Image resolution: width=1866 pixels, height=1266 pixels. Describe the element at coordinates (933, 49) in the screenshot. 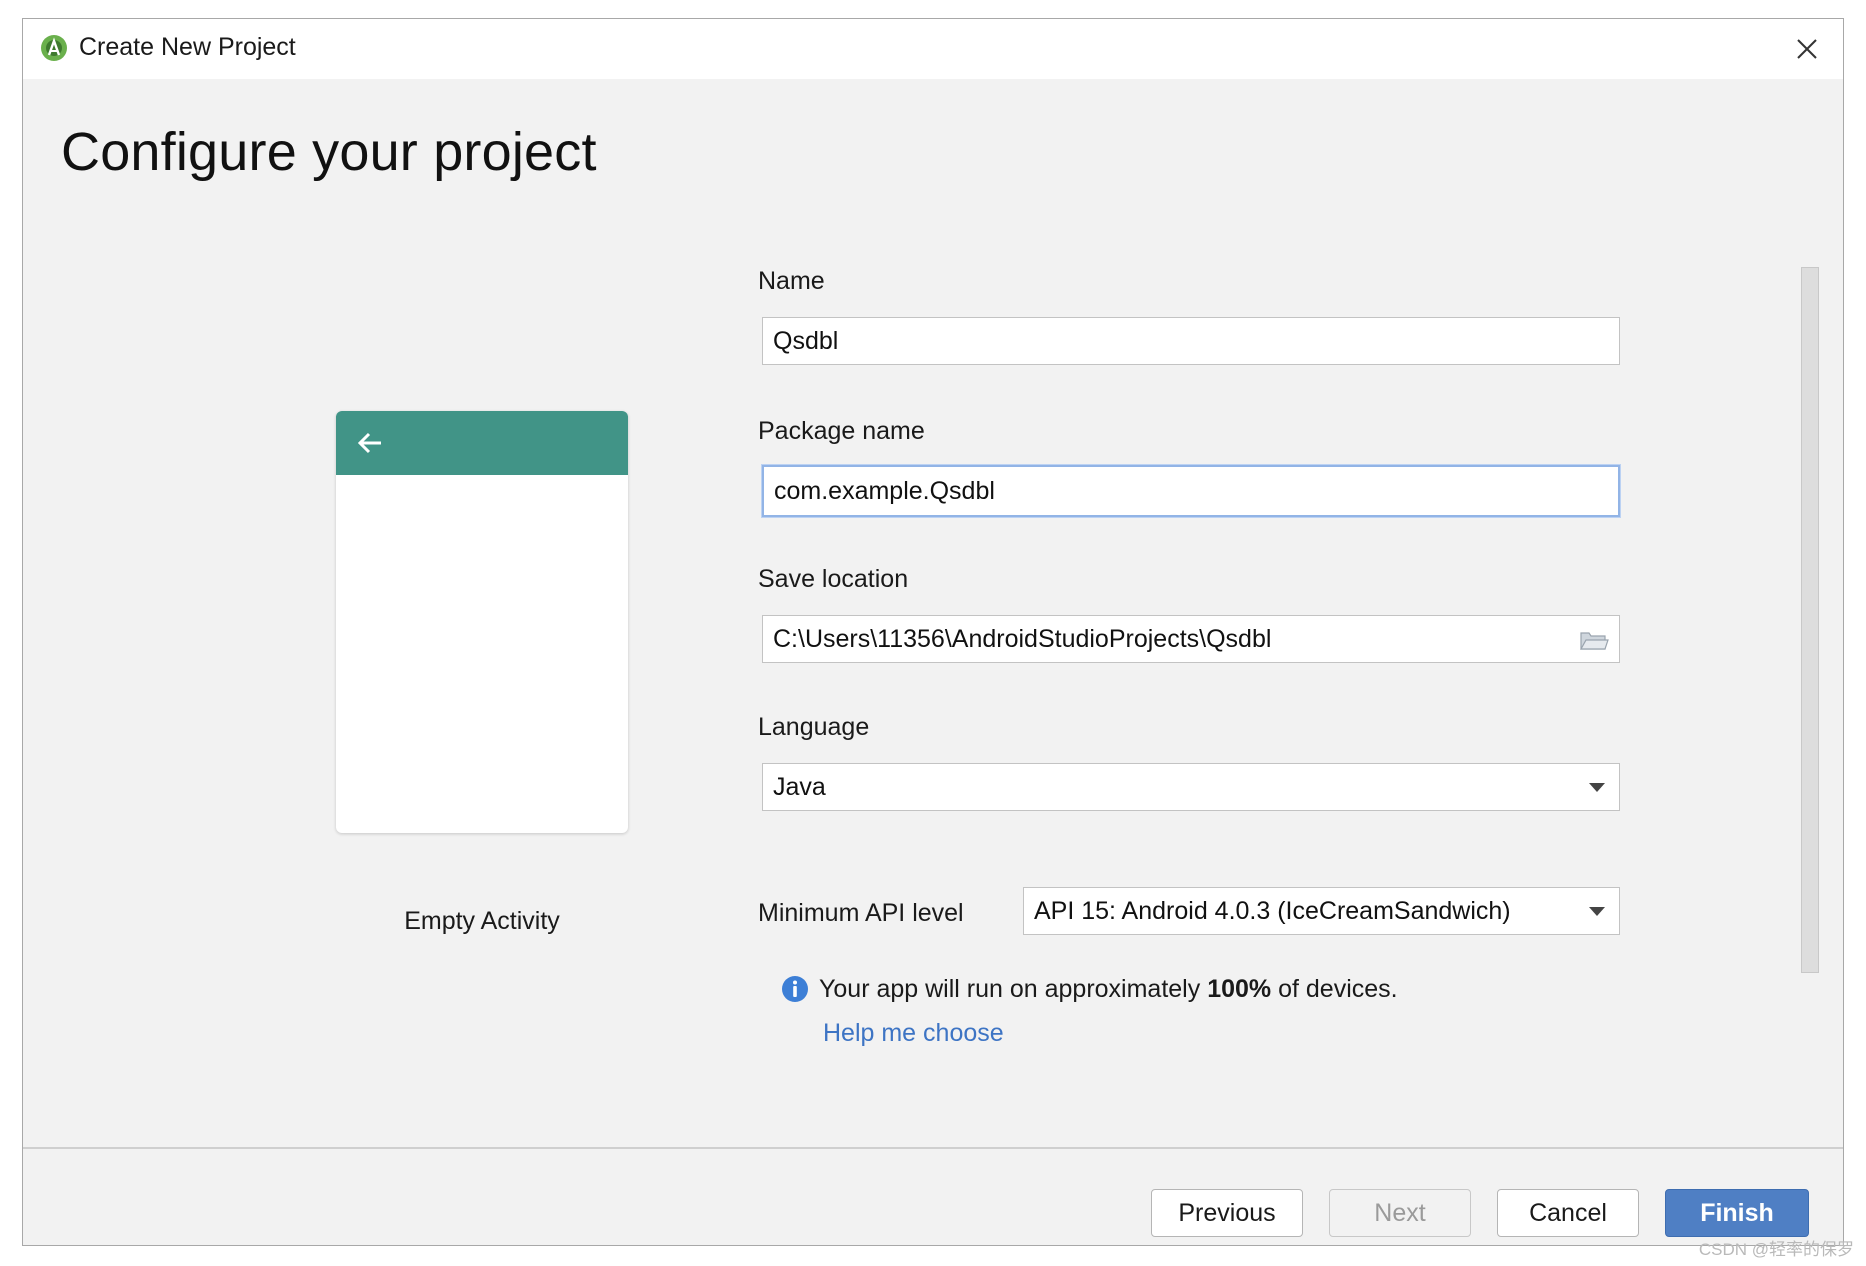

I see `title-bar: Create New Project` at that location.